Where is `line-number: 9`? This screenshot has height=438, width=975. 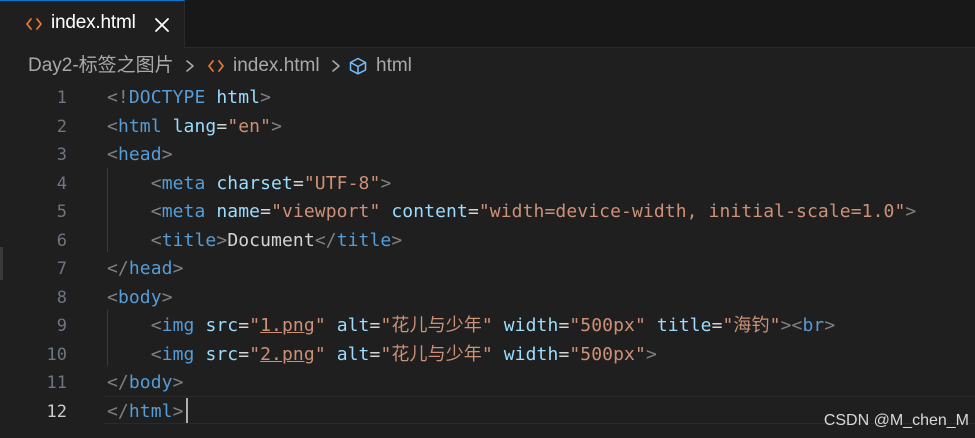
line-number: 9 is located at coordinates (61, 326).